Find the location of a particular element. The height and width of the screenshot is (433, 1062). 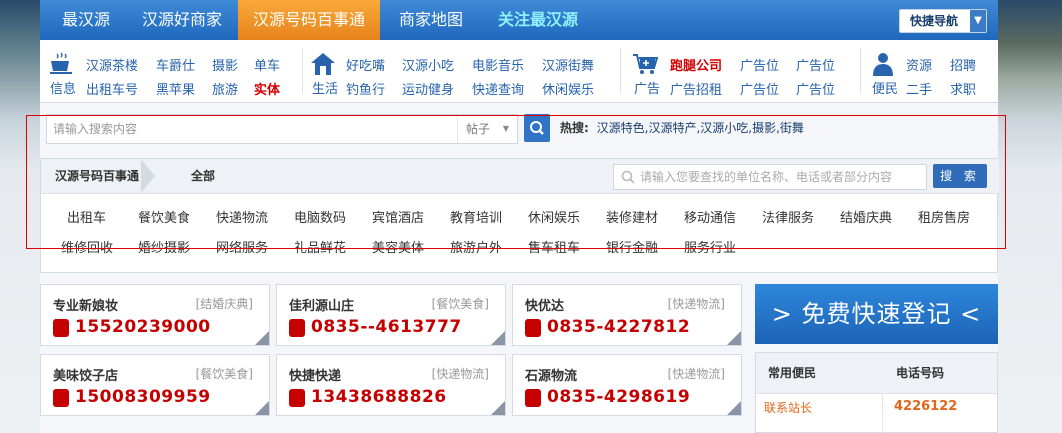

link-travel: 旅游 is located at coordinates (225, 88).